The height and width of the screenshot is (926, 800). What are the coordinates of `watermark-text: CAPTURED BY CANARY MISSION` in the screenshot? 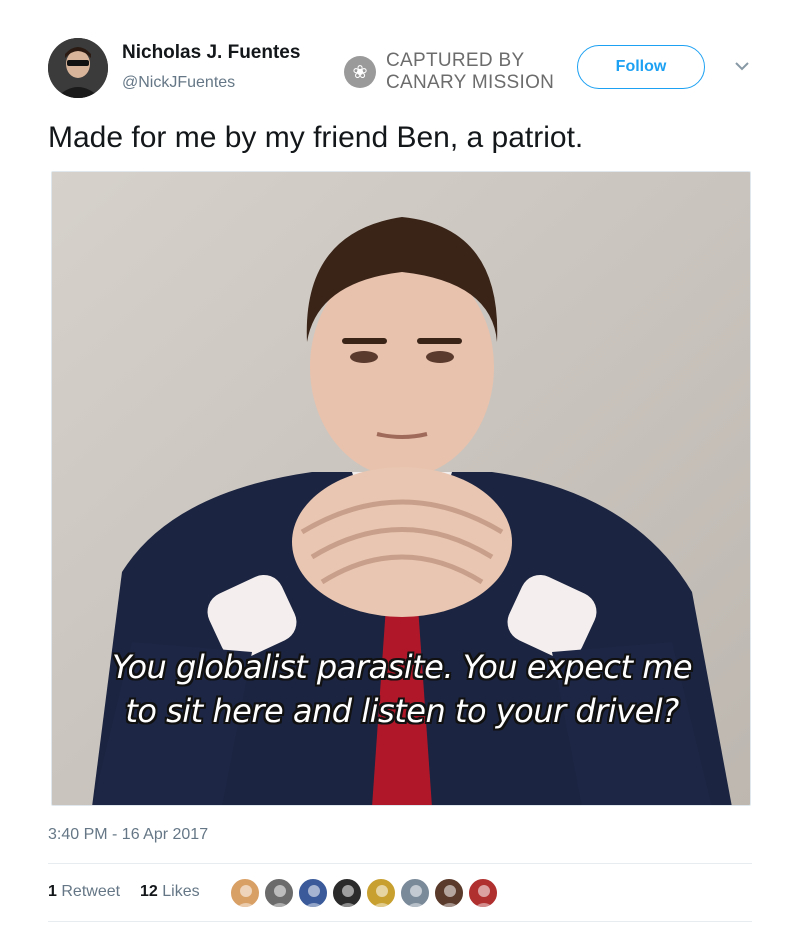 It's located at (470, 72).